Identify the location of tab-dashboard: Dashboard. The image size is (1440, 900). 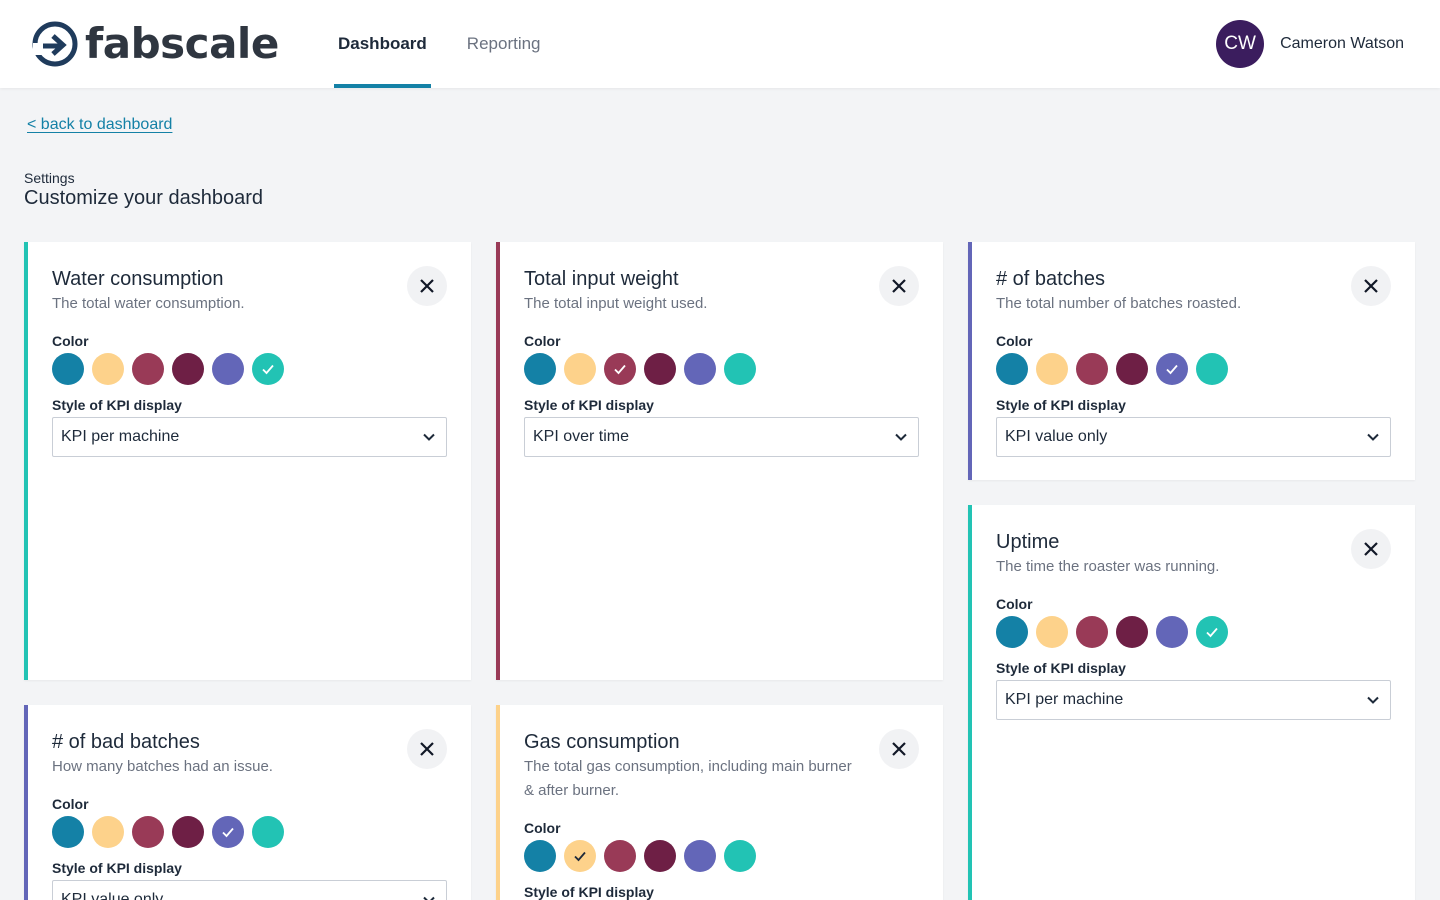
(382, 44).